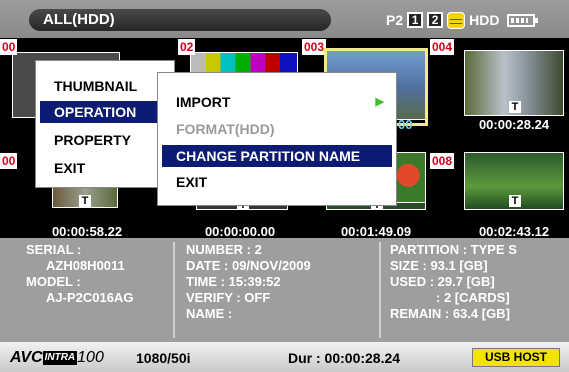 This screenshot has height=372, width=569. What do you see at coordinates (442, 47) in the screenshot?
I see `clip-number: 004` at bounding box center [442, 47].